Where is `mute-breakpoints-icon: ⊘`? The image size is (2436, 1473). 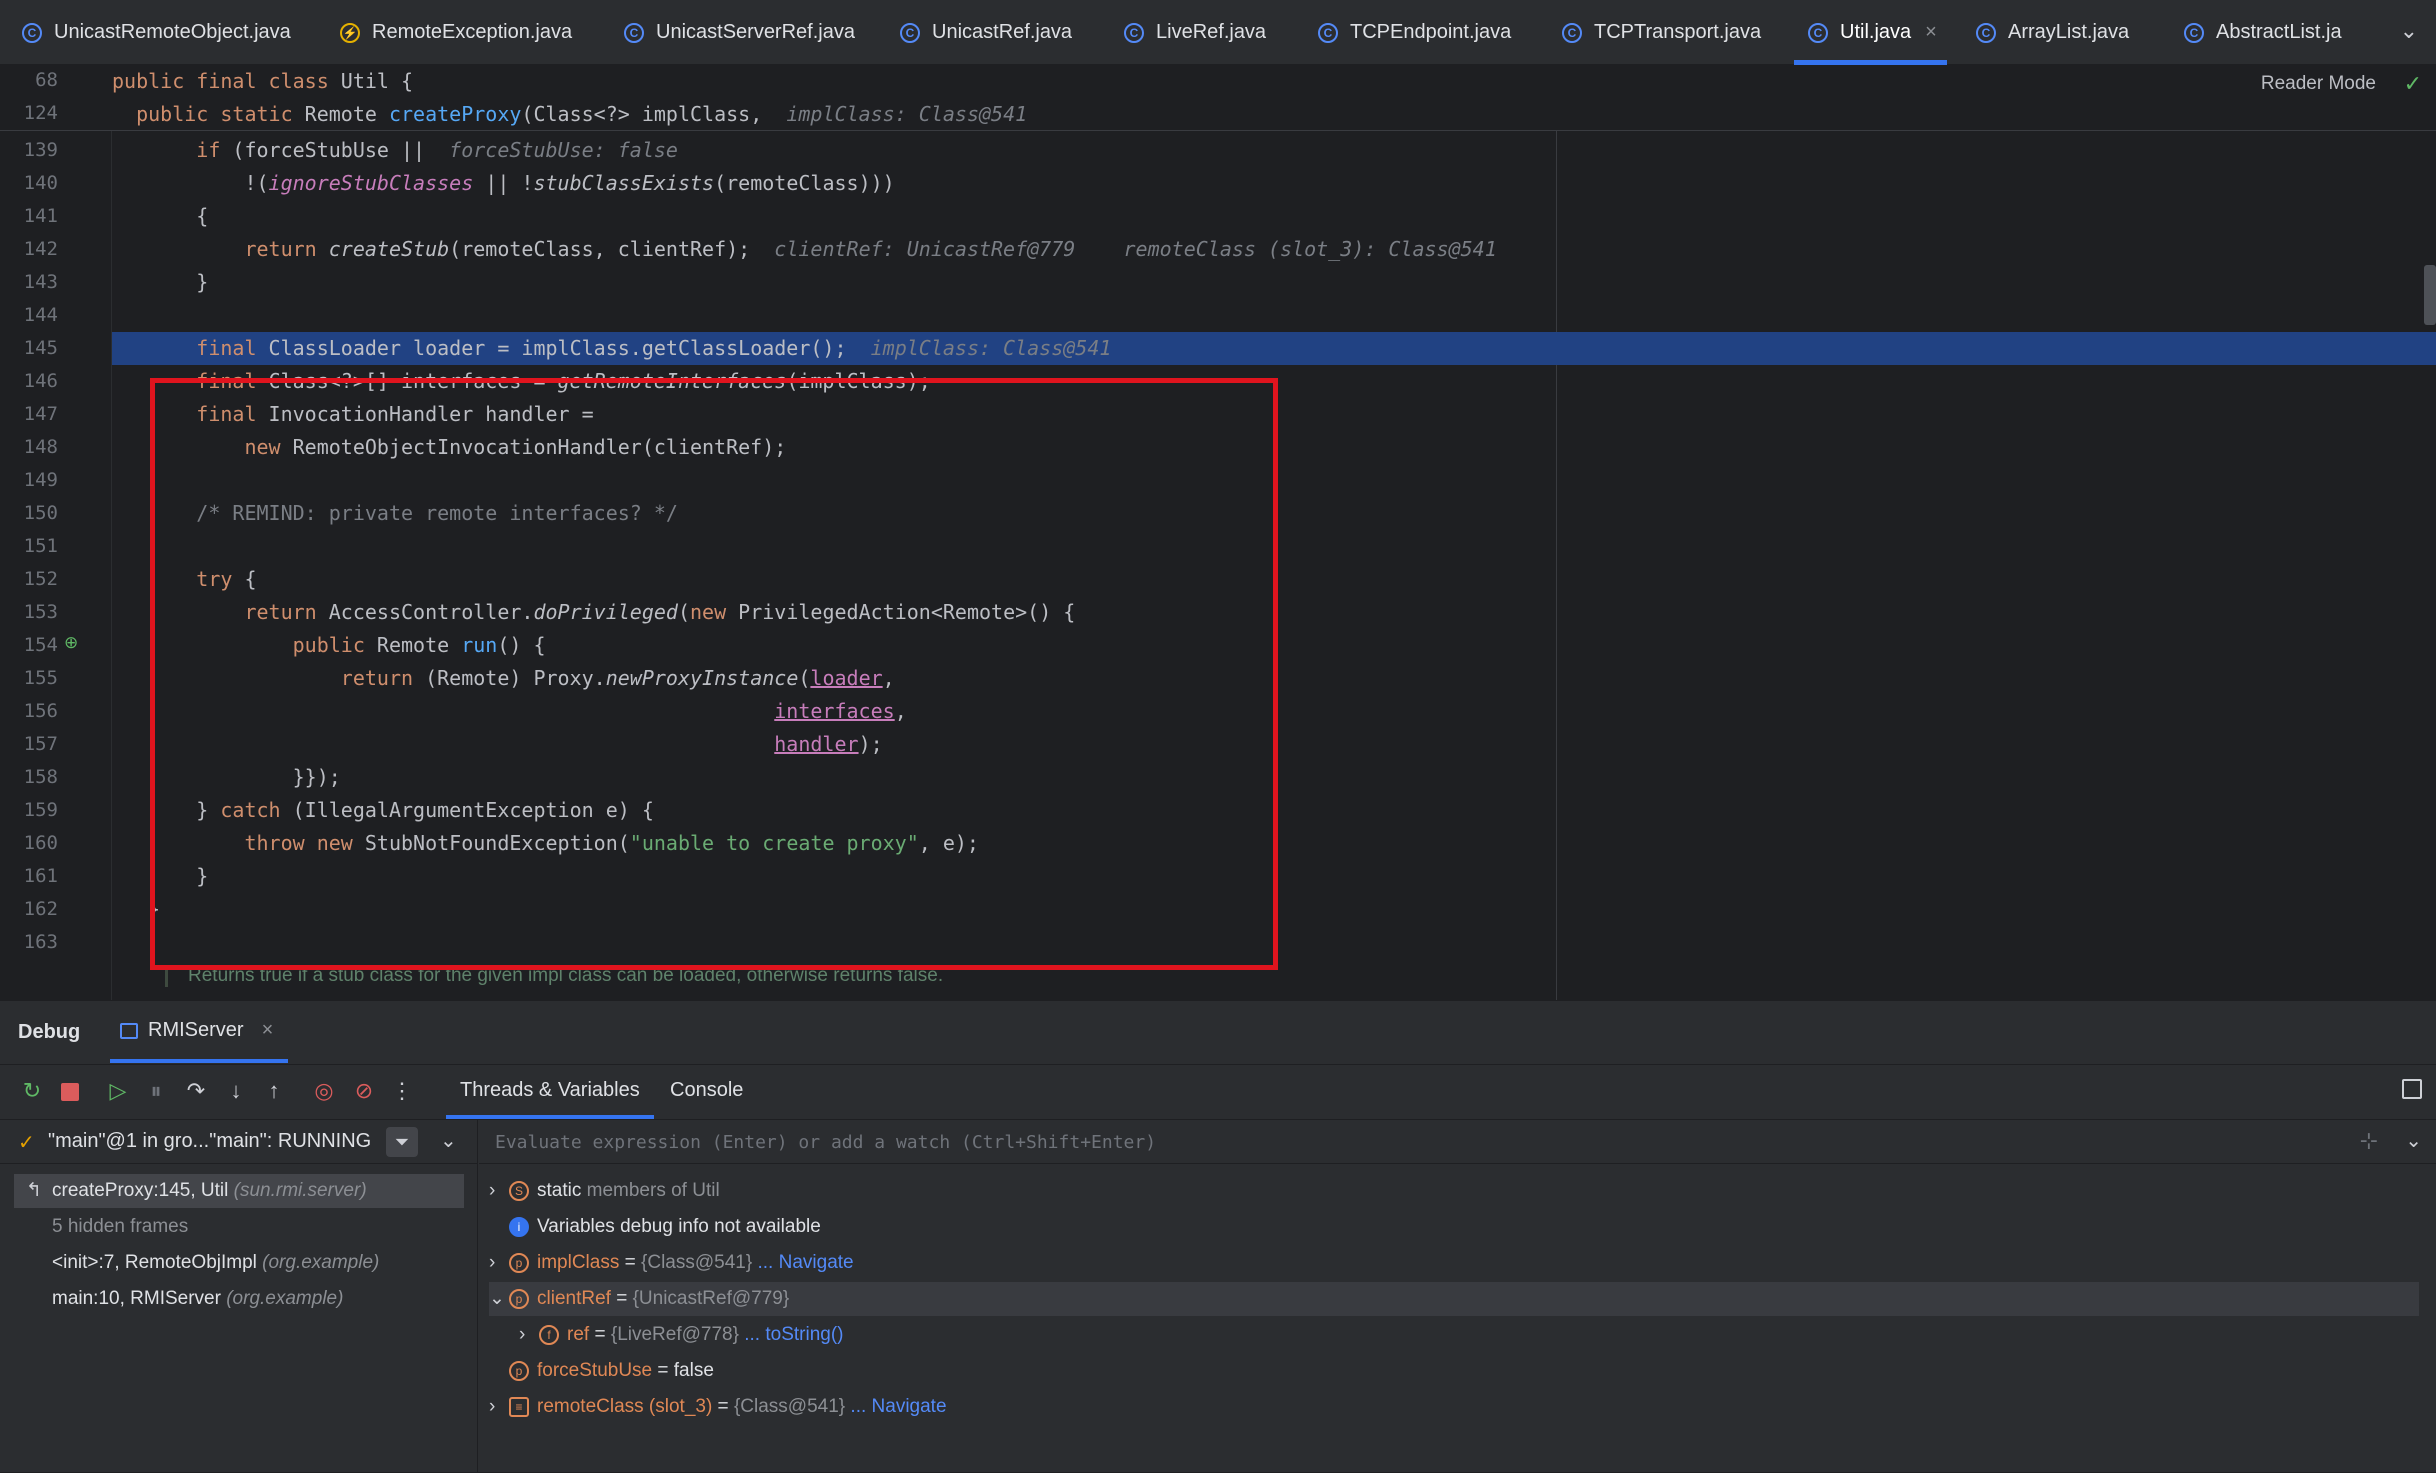 mute-breakpoints-icon: ⊘ is located at coordinates (364, 1091).